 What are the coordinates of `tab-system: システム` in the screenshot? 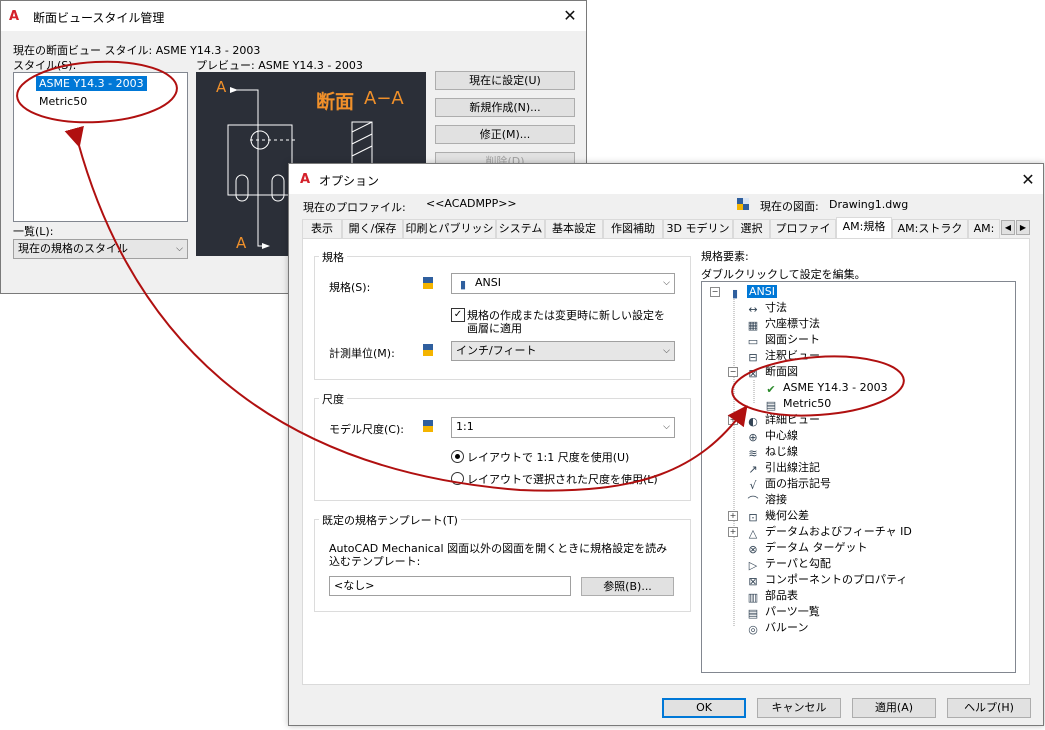 It's located at (520, 228).